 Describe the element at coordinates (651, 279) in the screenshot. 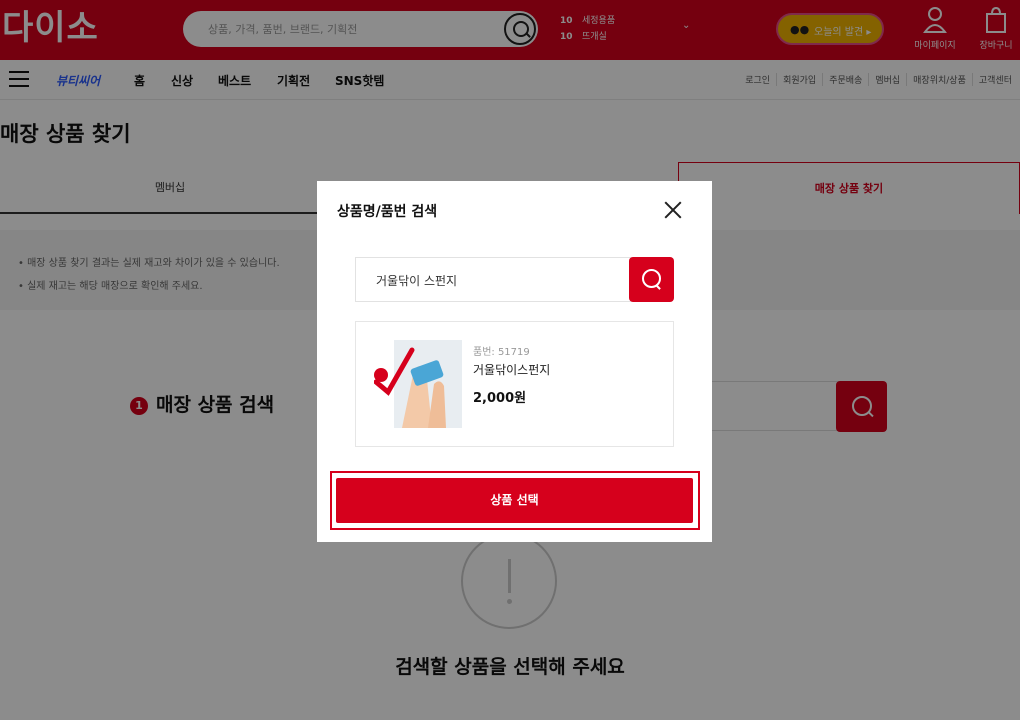

I see `modal-search-button` at that location.